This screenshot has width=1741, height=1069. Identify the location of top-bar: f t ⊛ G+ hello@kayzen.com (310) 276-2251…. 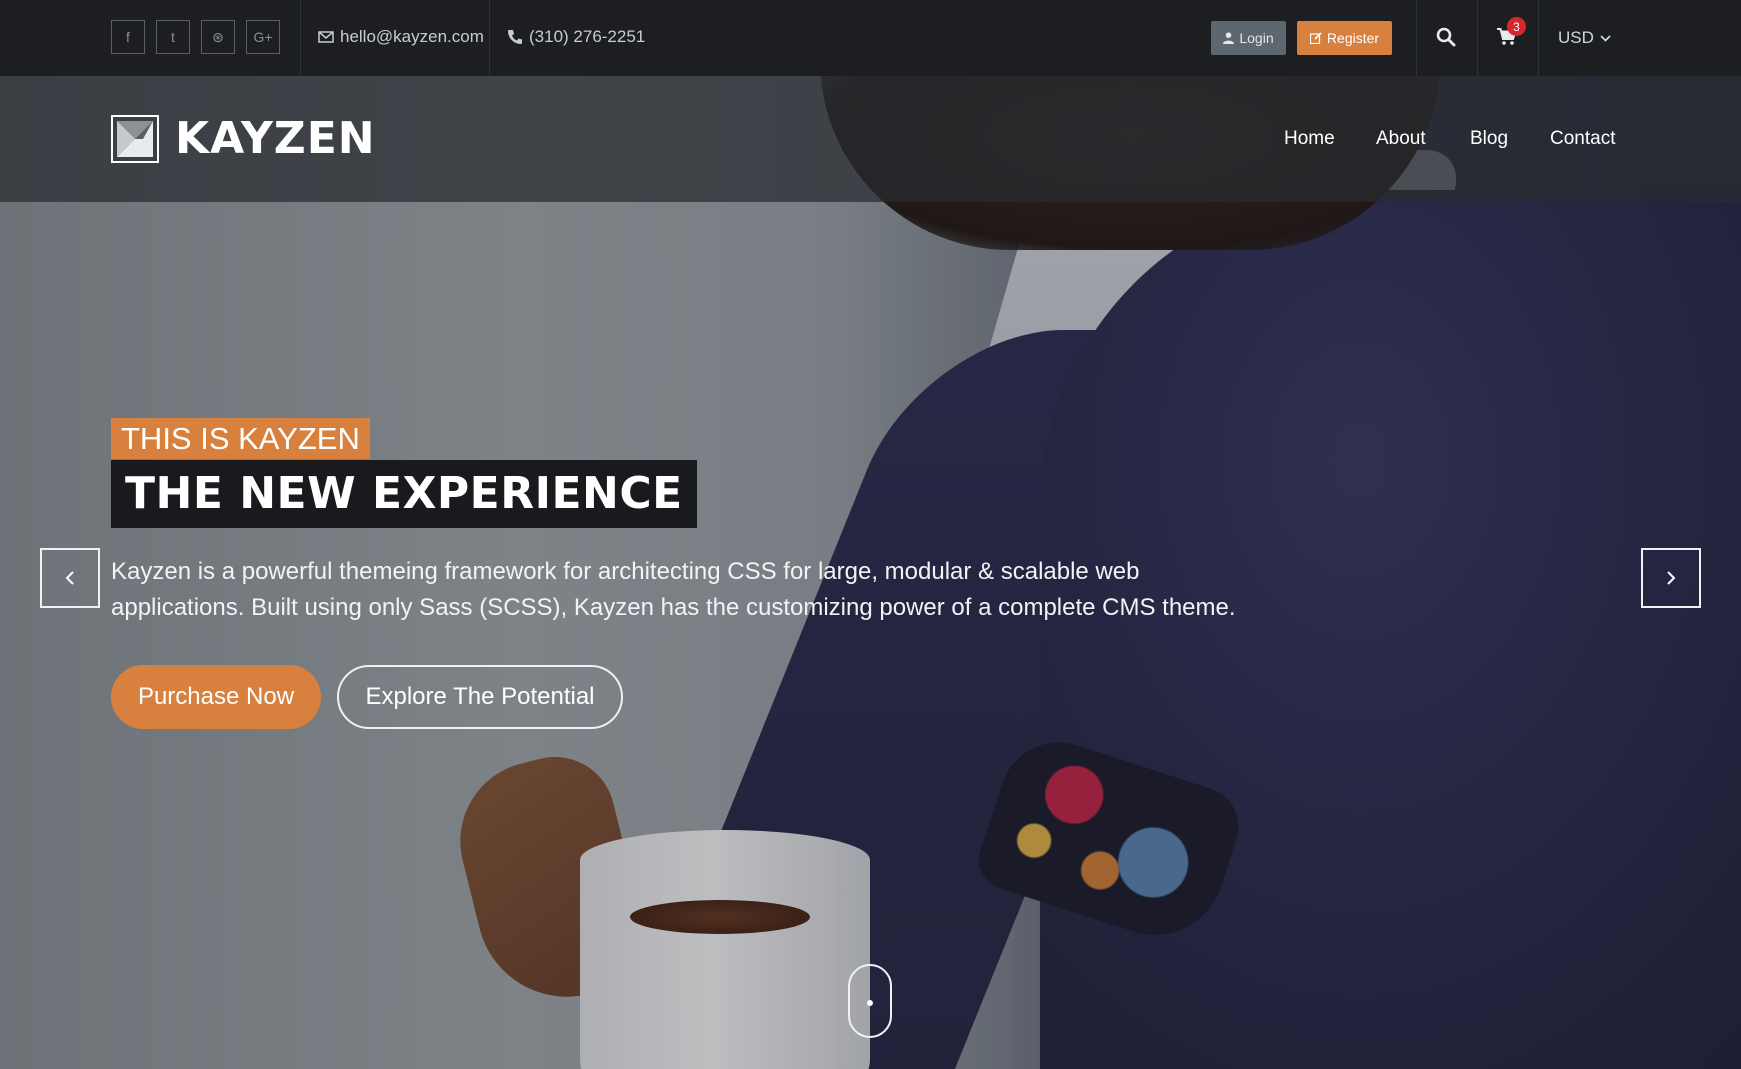
(870, 38).